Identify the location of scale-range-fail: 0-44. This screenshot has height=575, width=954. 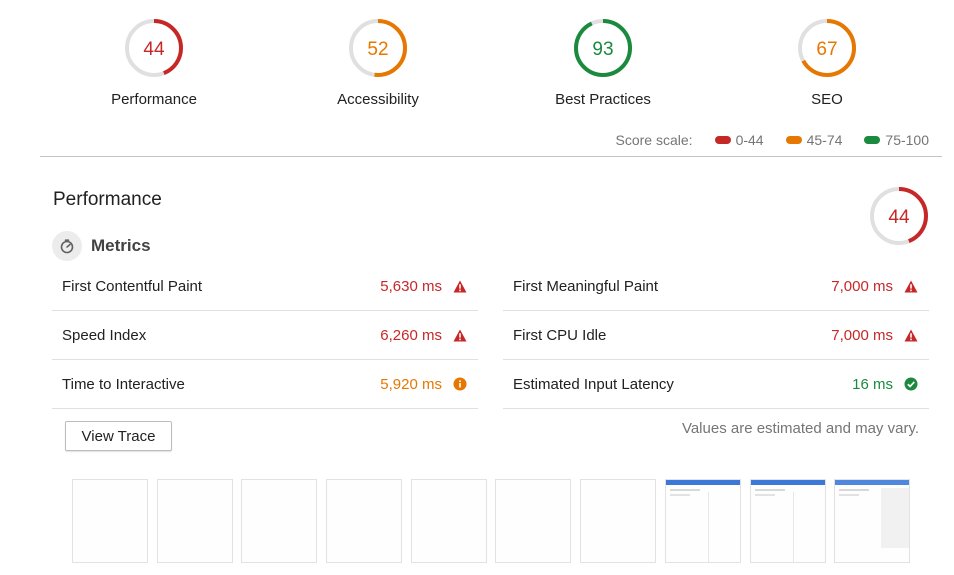
(739, 140).